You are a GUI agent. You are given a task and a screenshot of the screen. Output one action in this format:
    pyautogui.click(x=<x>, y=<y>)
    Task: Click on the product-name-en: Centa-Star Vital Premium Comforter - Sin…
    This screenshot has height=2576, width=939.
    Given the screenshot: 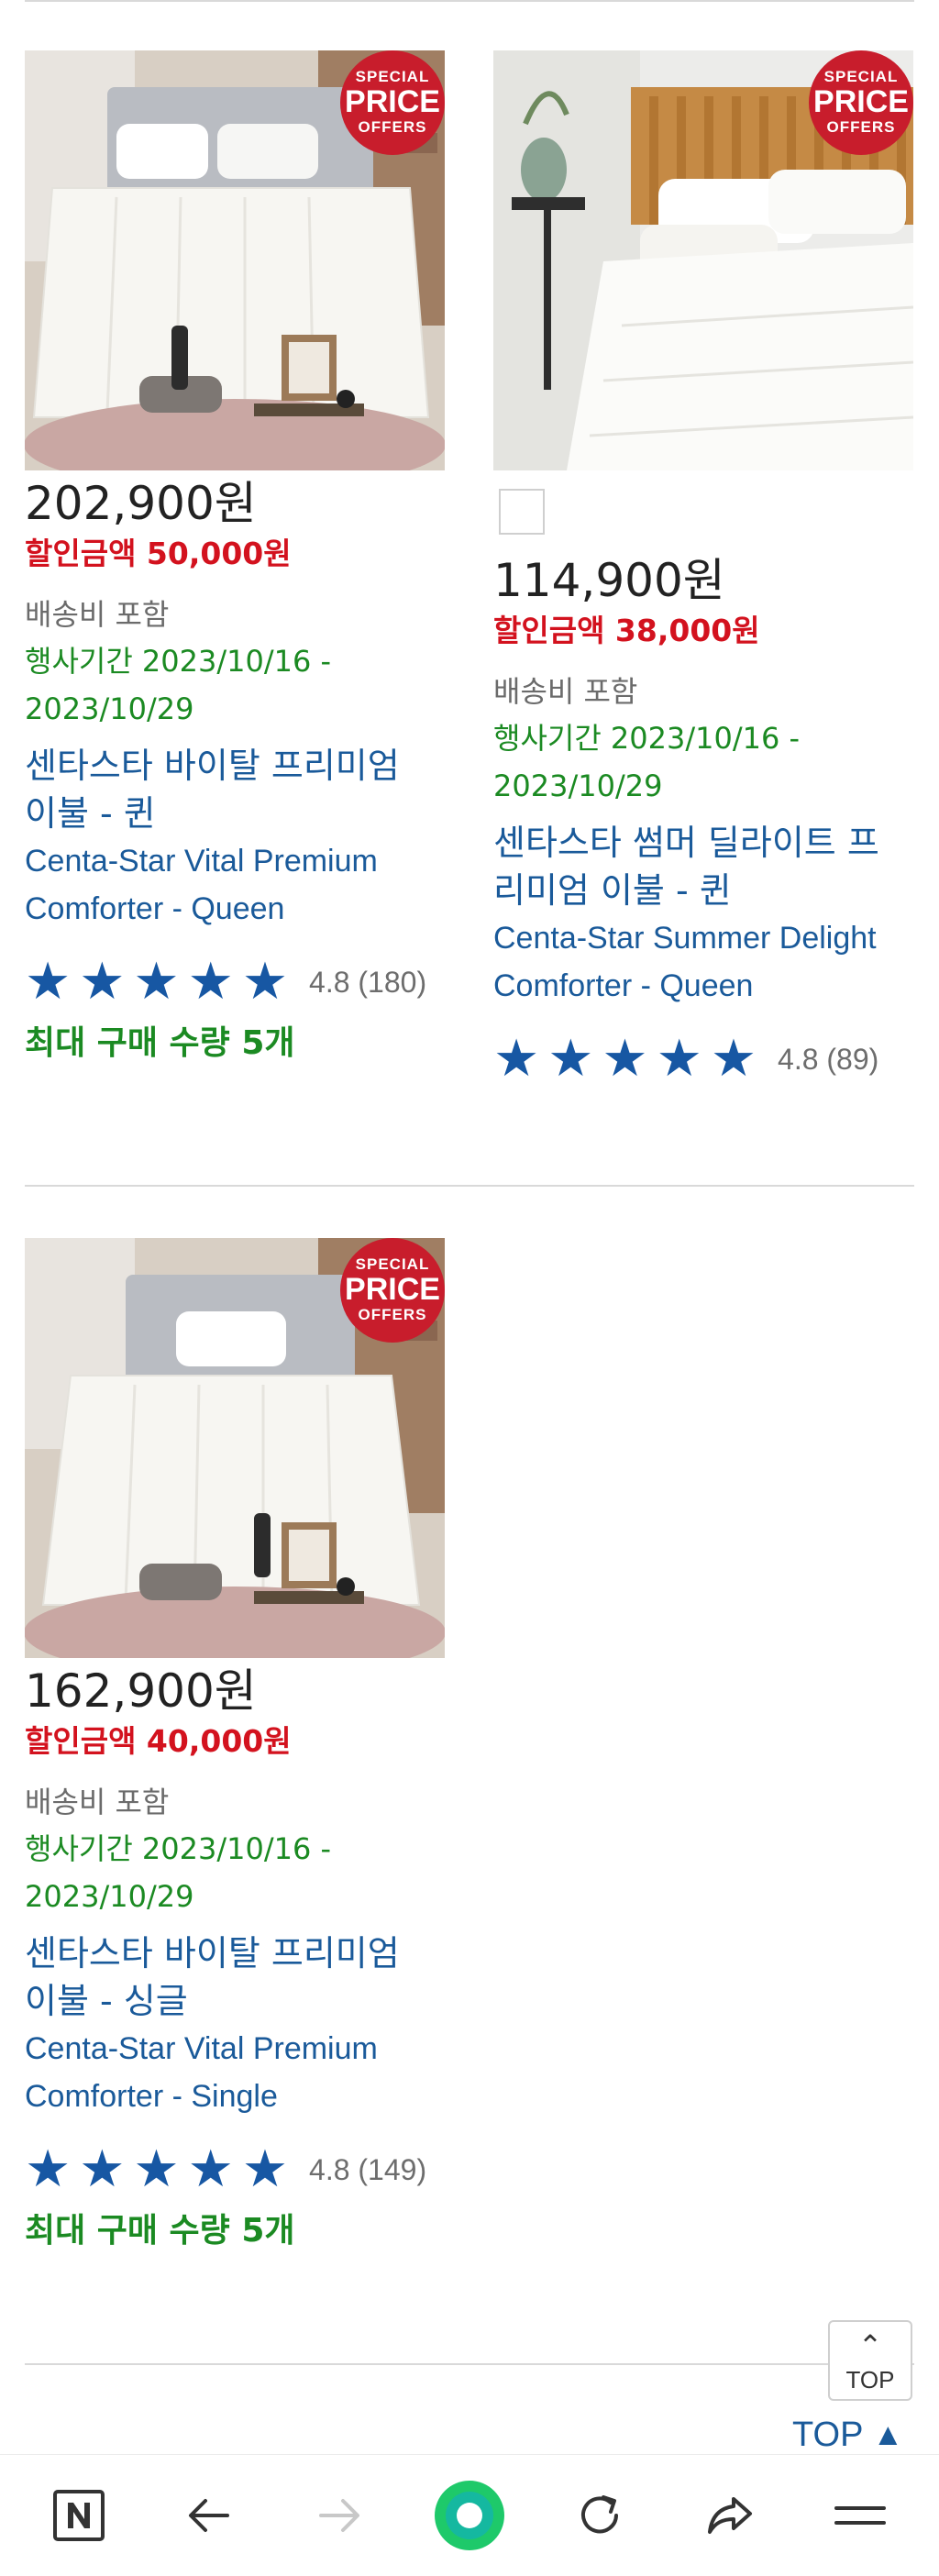 What is the action you would take?
    pyautogui.click(x=240, y=2072)
    